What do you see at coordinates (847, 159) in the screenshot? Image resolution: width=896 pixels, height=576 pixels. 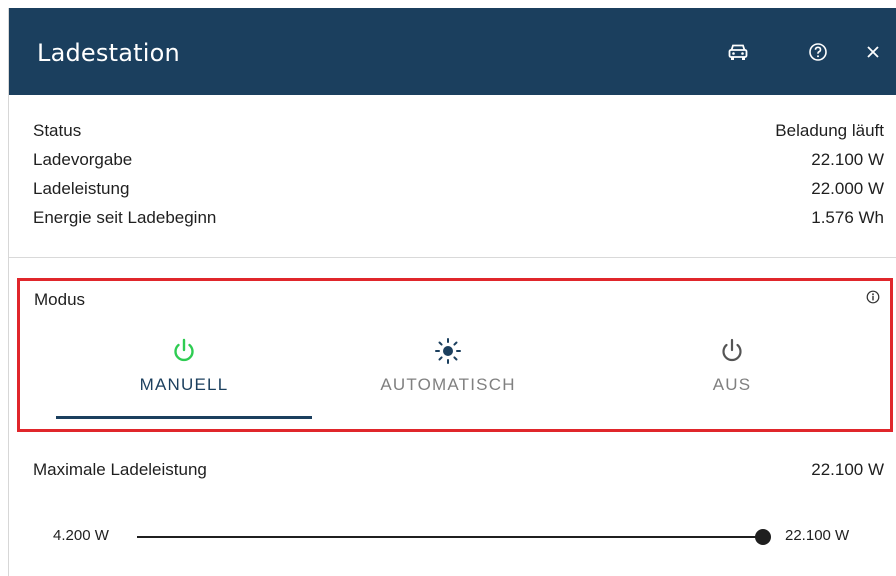 I see `charge-target-value: 22.100 W` at bounding box center [847, 159].